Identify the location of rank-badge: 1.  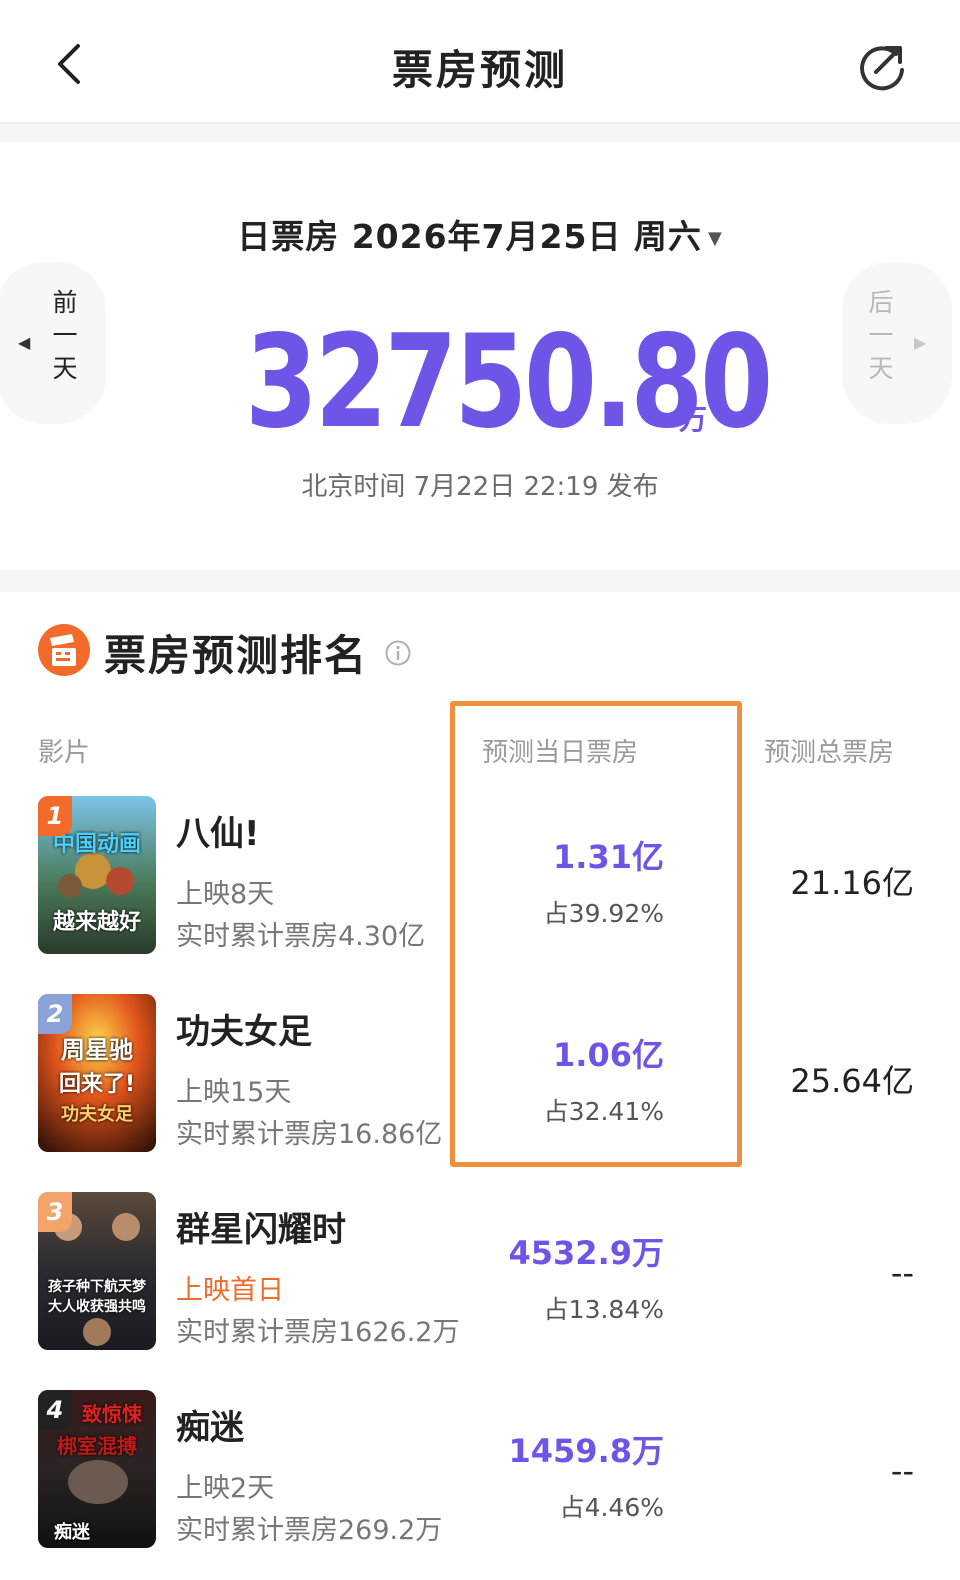
(55, 816).